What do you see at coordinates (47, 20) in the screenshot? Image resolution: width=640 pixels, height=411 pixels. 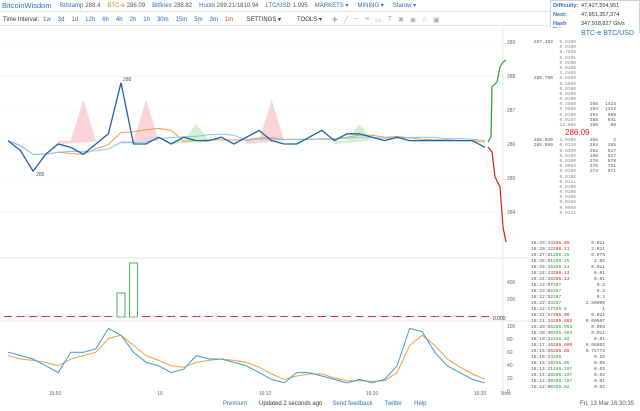 I see `interval-1w: 1w` at bounding box center [47, 20].